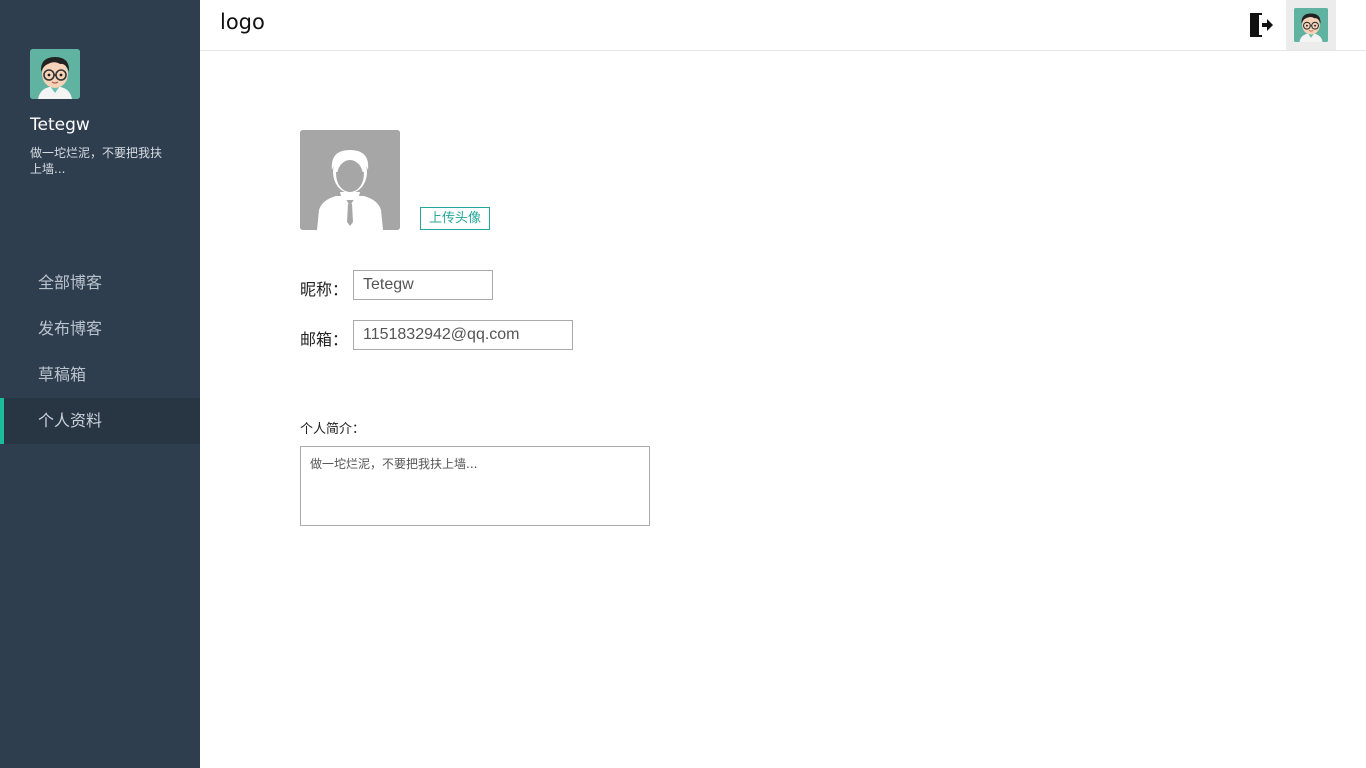 Image resolution: width=1366 pixels, height=768 pixels. Describe the element at coordinates (100, 329) in the screenshot. I see `sidebar-item-publish-blog: 发布博客` at that location.